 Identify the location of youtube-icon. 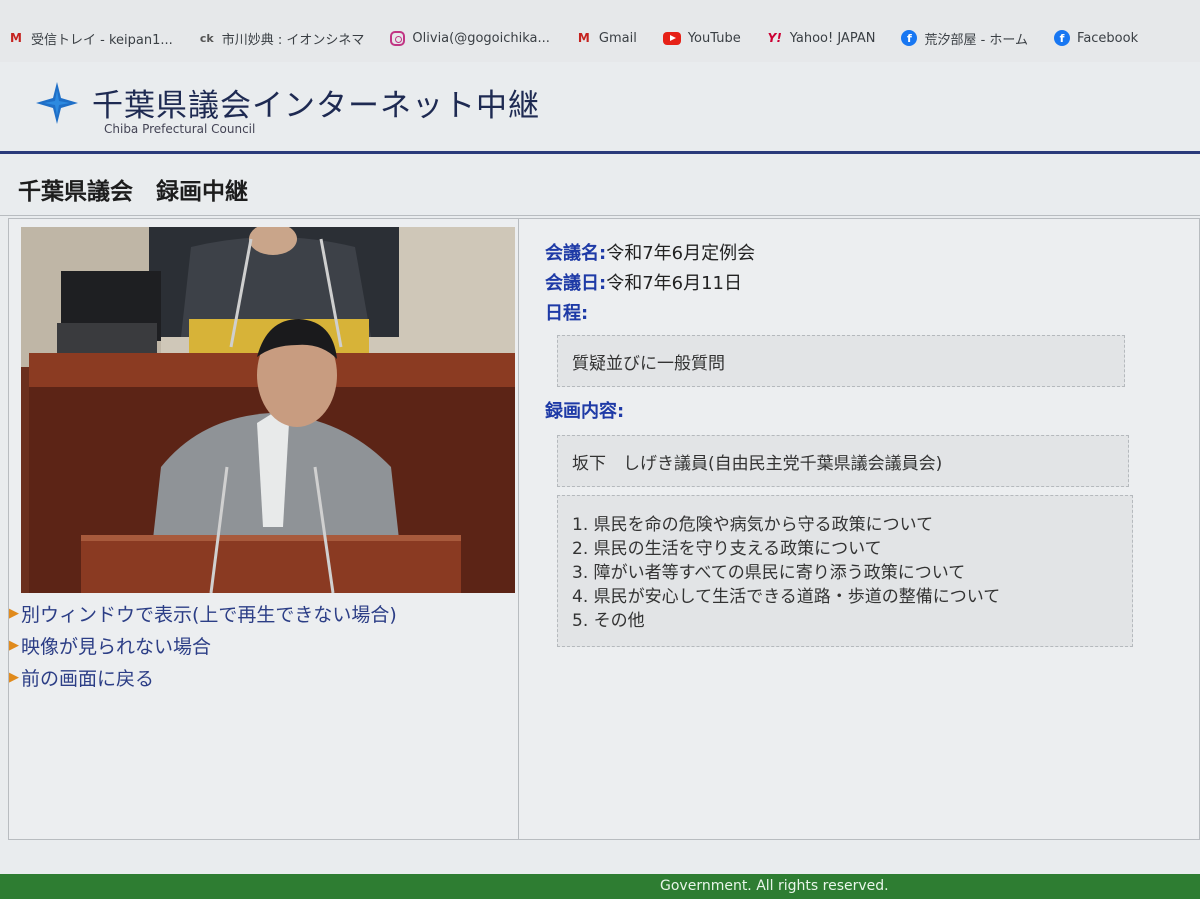
(671, 38).